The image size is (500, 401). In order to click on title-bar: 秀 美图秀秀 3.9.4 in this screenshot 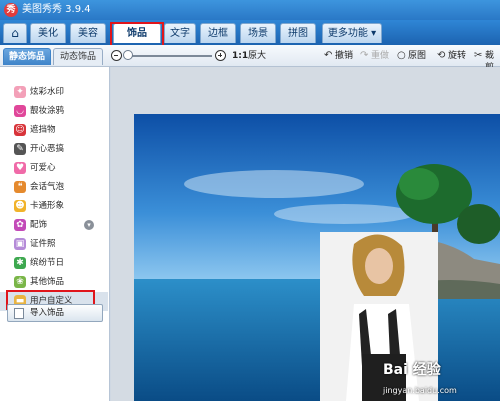, I will do `click(250, 10)`.